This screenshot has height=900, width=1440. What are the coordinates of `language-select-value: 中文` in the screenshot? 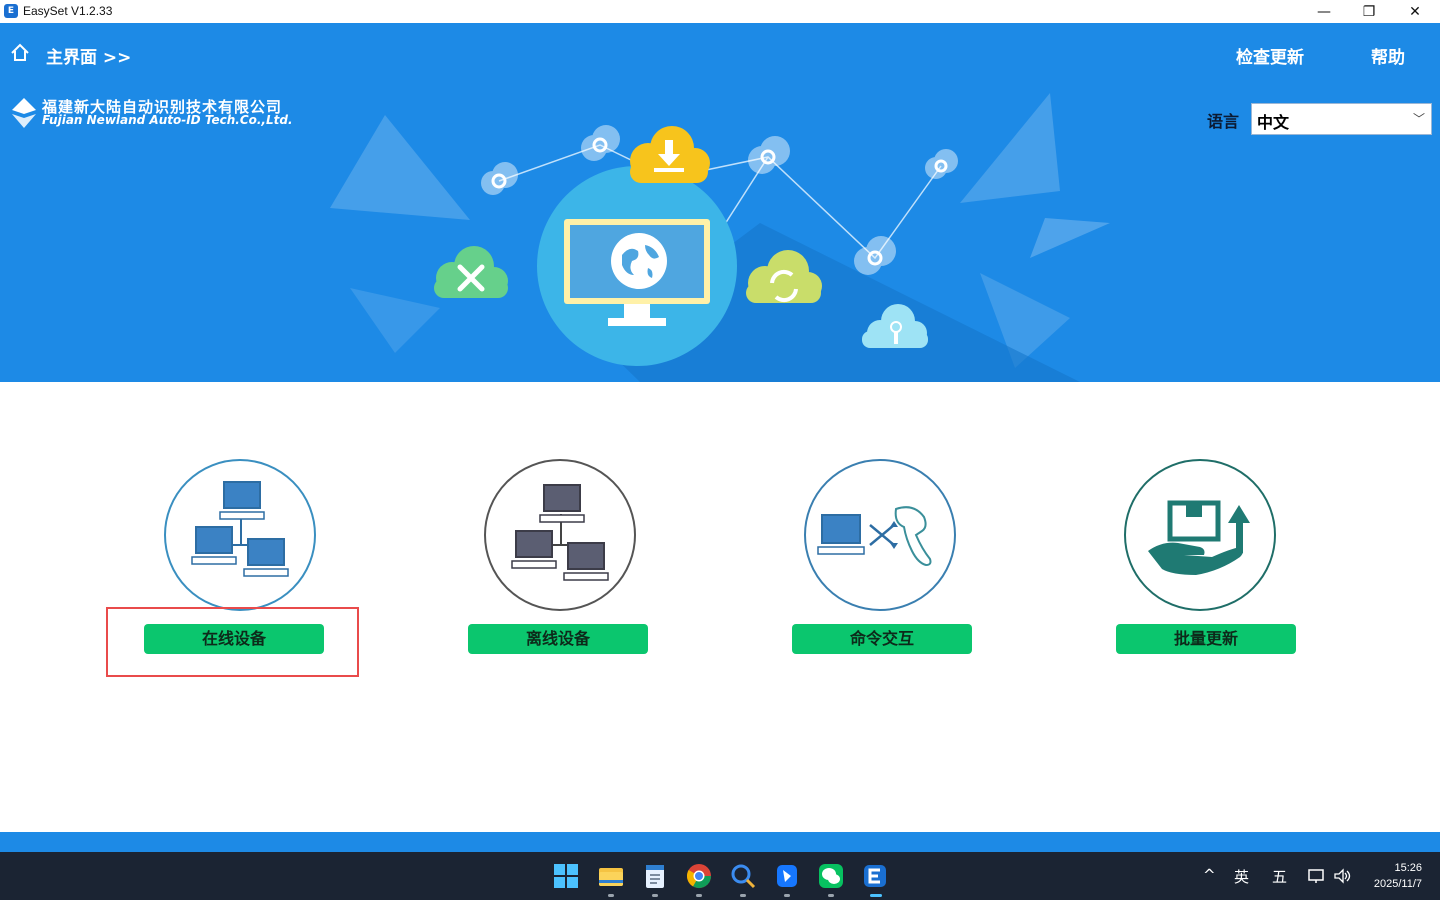 It's located at (1273, 122).